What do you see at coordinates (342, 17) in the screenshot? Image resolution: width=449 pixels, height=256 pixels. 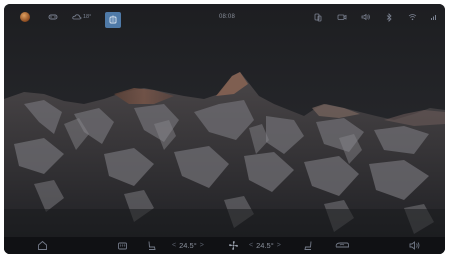 I see `dashcam-icon` at bounding box center [342, 17].